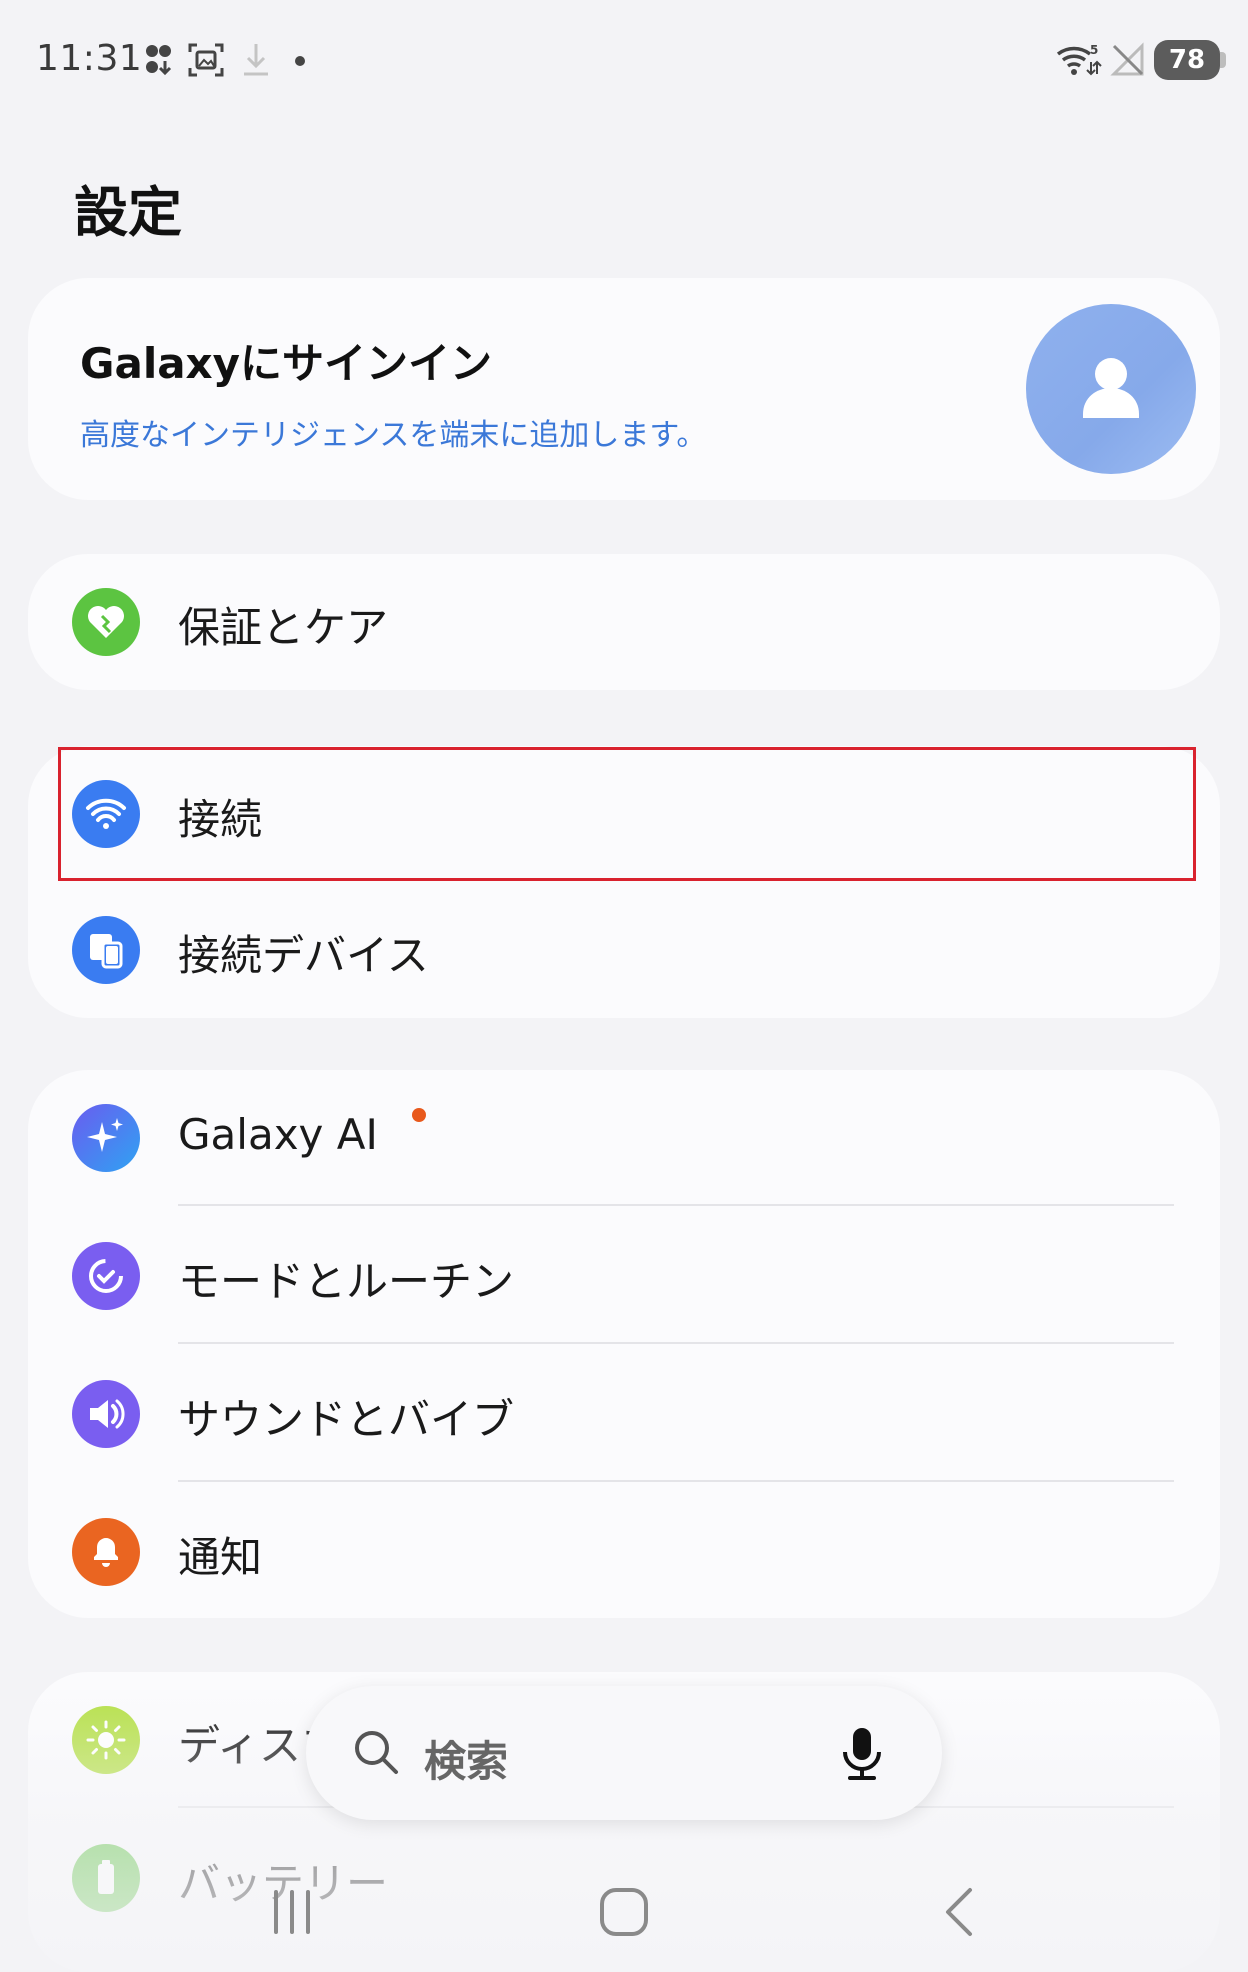 This screenshot has height=1972, width=1248. I want to click on battery-indicator: 78, so click(1190, 60).